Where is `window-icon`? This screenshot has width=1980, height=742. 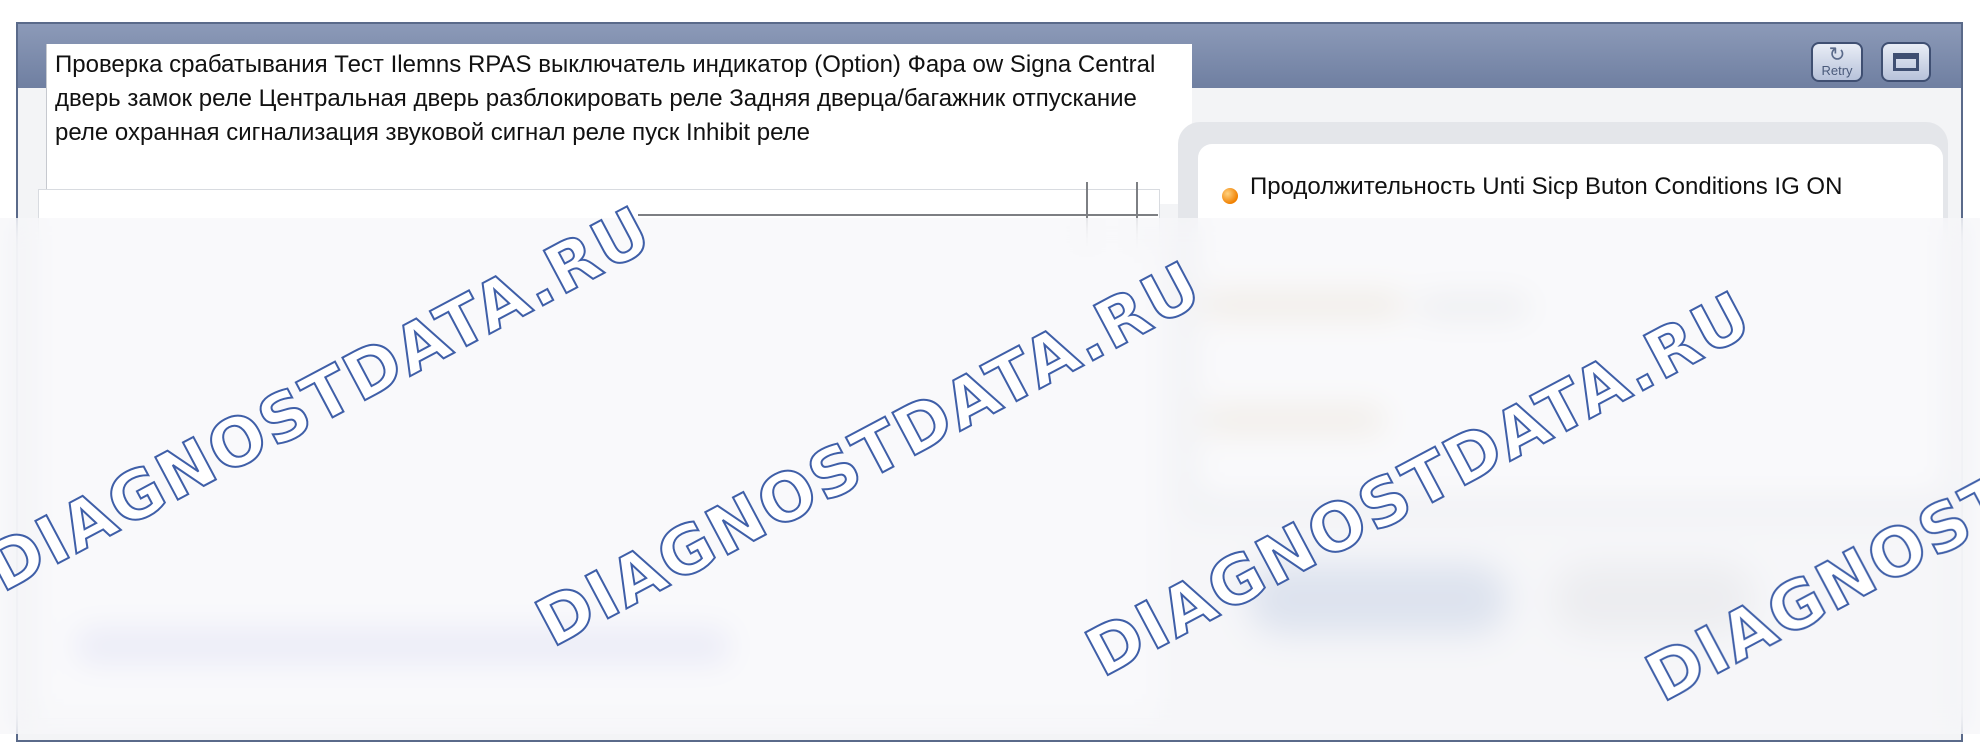
window-icon is located at coordinates (1906, 62).